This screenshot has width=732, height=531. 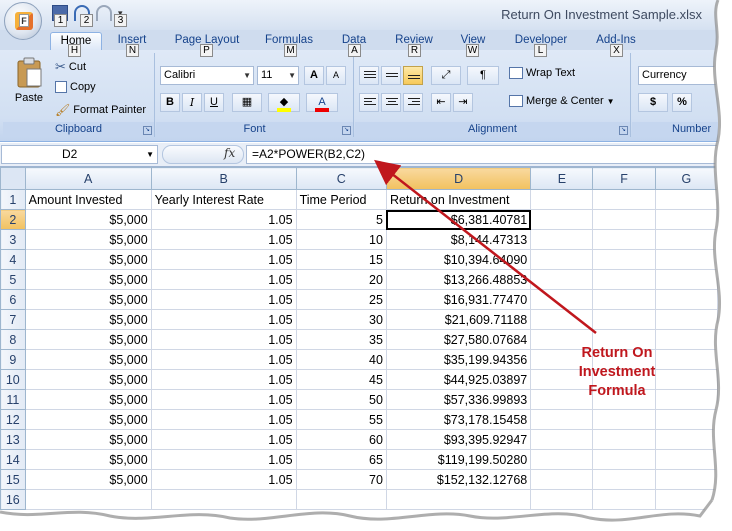 I want to click on cell-b13: 1.05, so click(x=223, y=439).